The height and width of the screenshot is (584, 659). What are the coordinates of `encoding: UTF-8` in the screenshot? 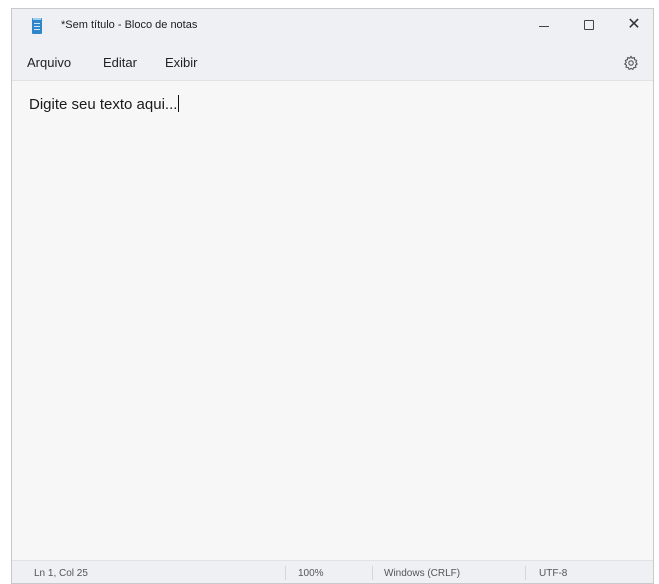 It's located at (553, 573).